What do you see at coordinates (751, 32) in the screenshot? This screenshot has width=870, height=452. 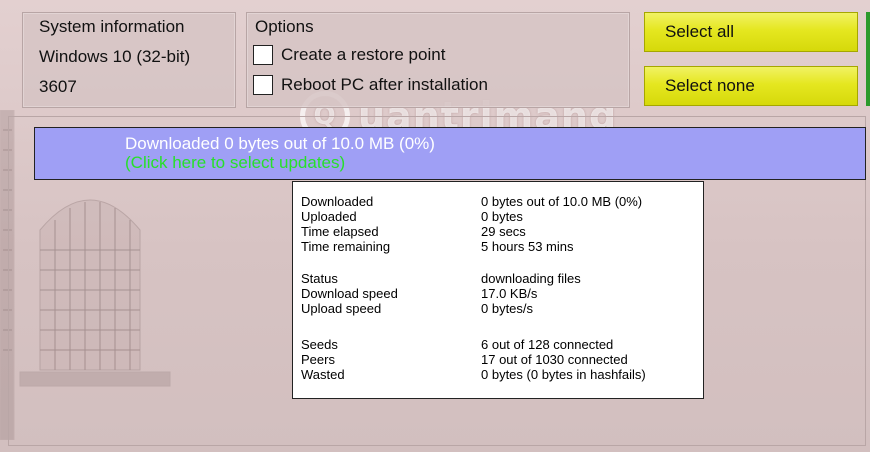 I see `select-all-button: Select all` at bounding box center [751, 32].